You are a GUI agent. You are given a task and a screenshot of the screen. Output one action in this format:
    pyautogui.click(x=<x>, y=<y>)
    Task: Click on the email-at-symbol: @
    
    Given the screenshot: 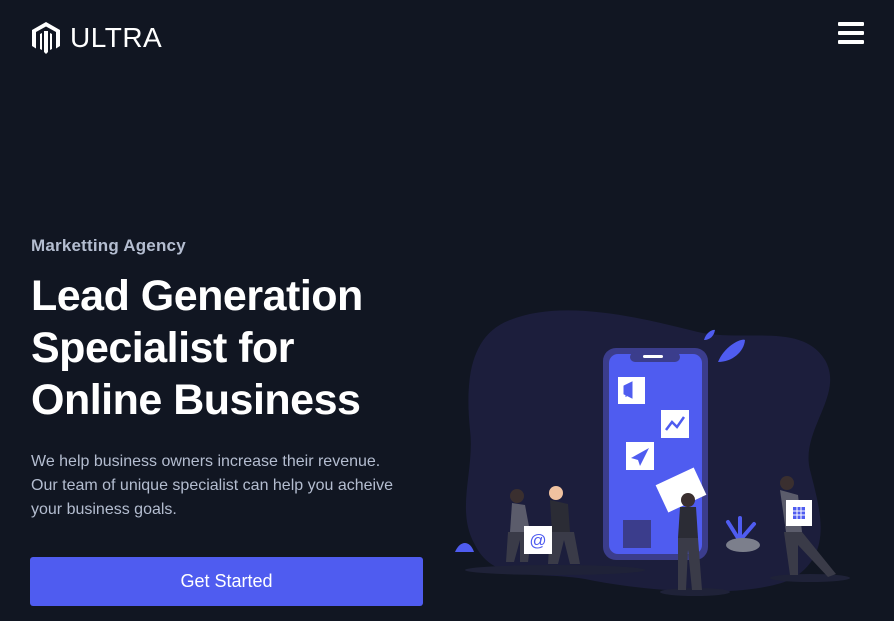 What is the action you would take?
    pyautogui.click(x=537, y=540)
    